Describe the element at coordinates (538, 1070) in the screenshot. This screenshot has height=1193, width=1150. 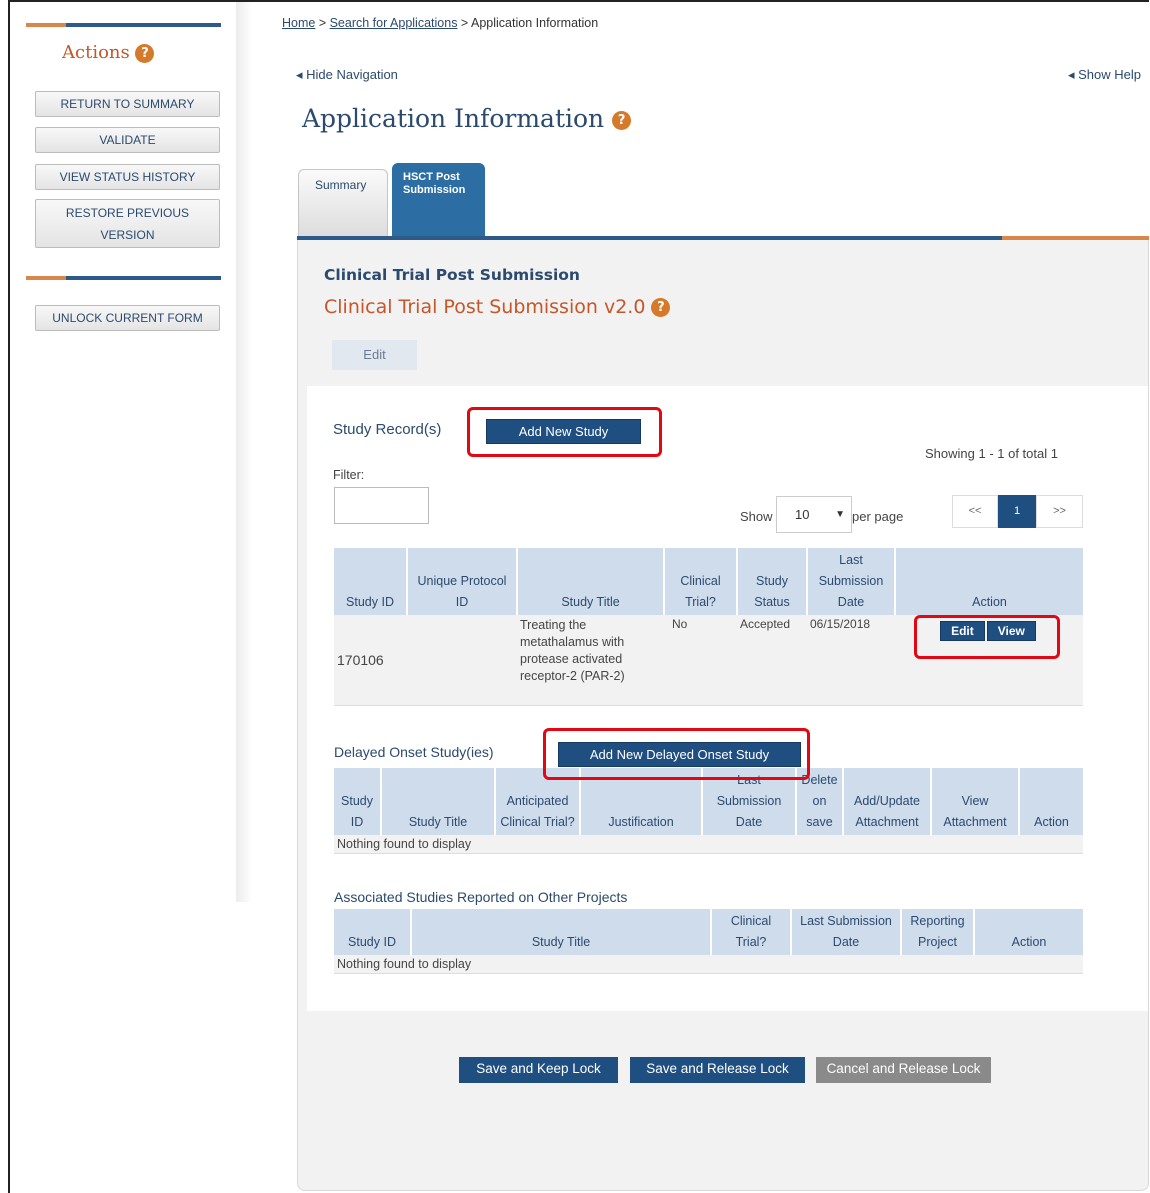
I see `save-and-keep-lock-button: Save and Keep Lock` at that location.